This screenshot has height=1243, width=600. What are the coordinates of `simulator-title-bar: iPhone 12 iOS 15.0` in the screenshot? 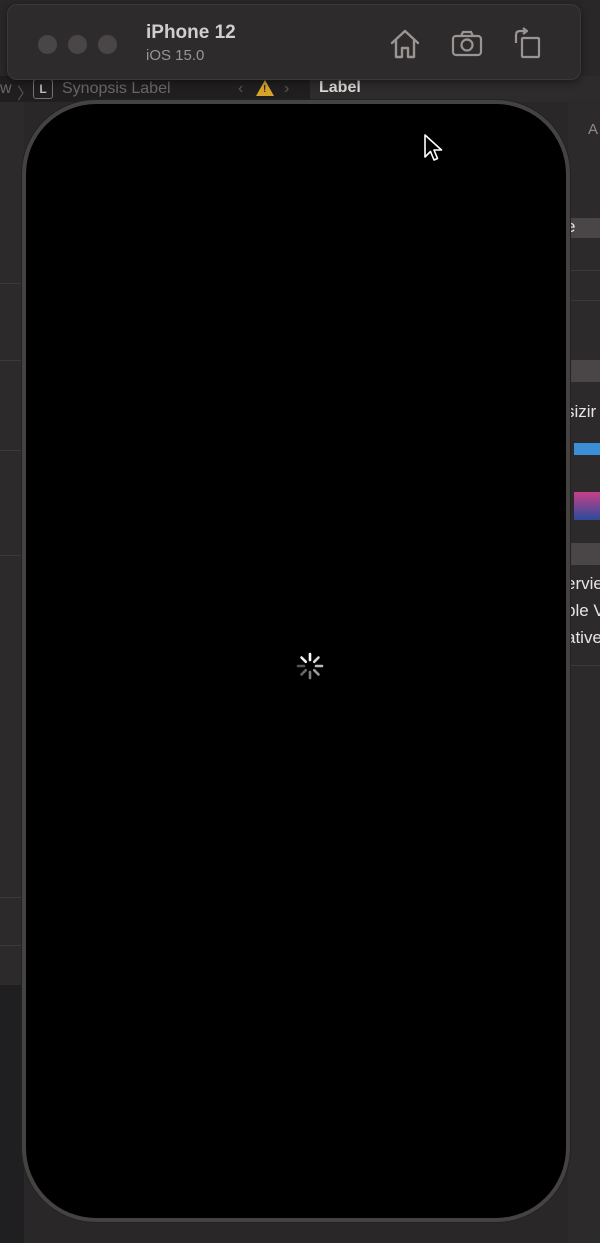 It's located at (294, 42).